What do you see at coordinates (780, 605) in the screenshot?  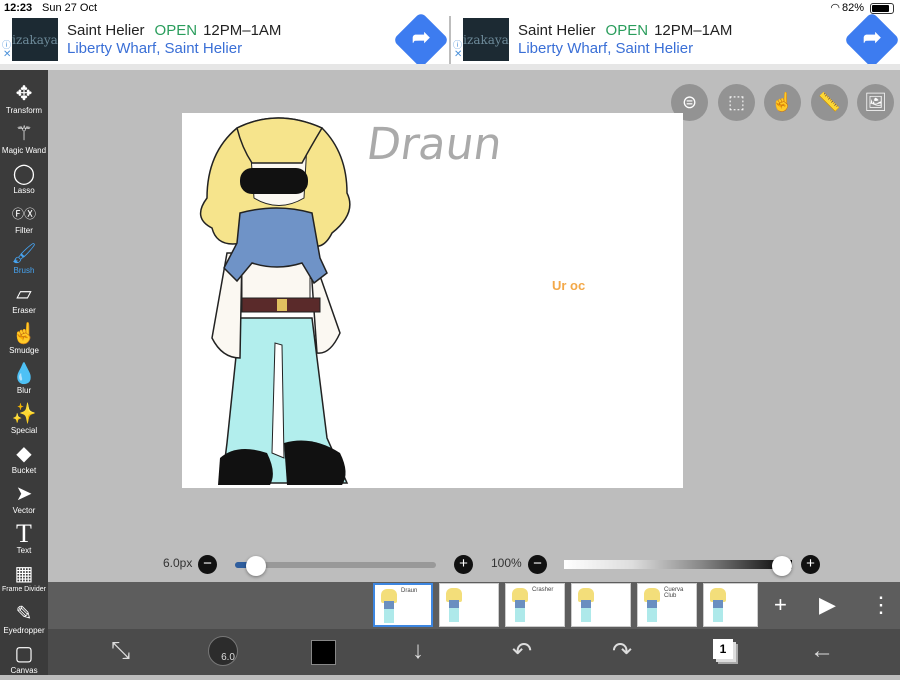 I see `add-frame-icon: +` at bounding box center [780, 605].